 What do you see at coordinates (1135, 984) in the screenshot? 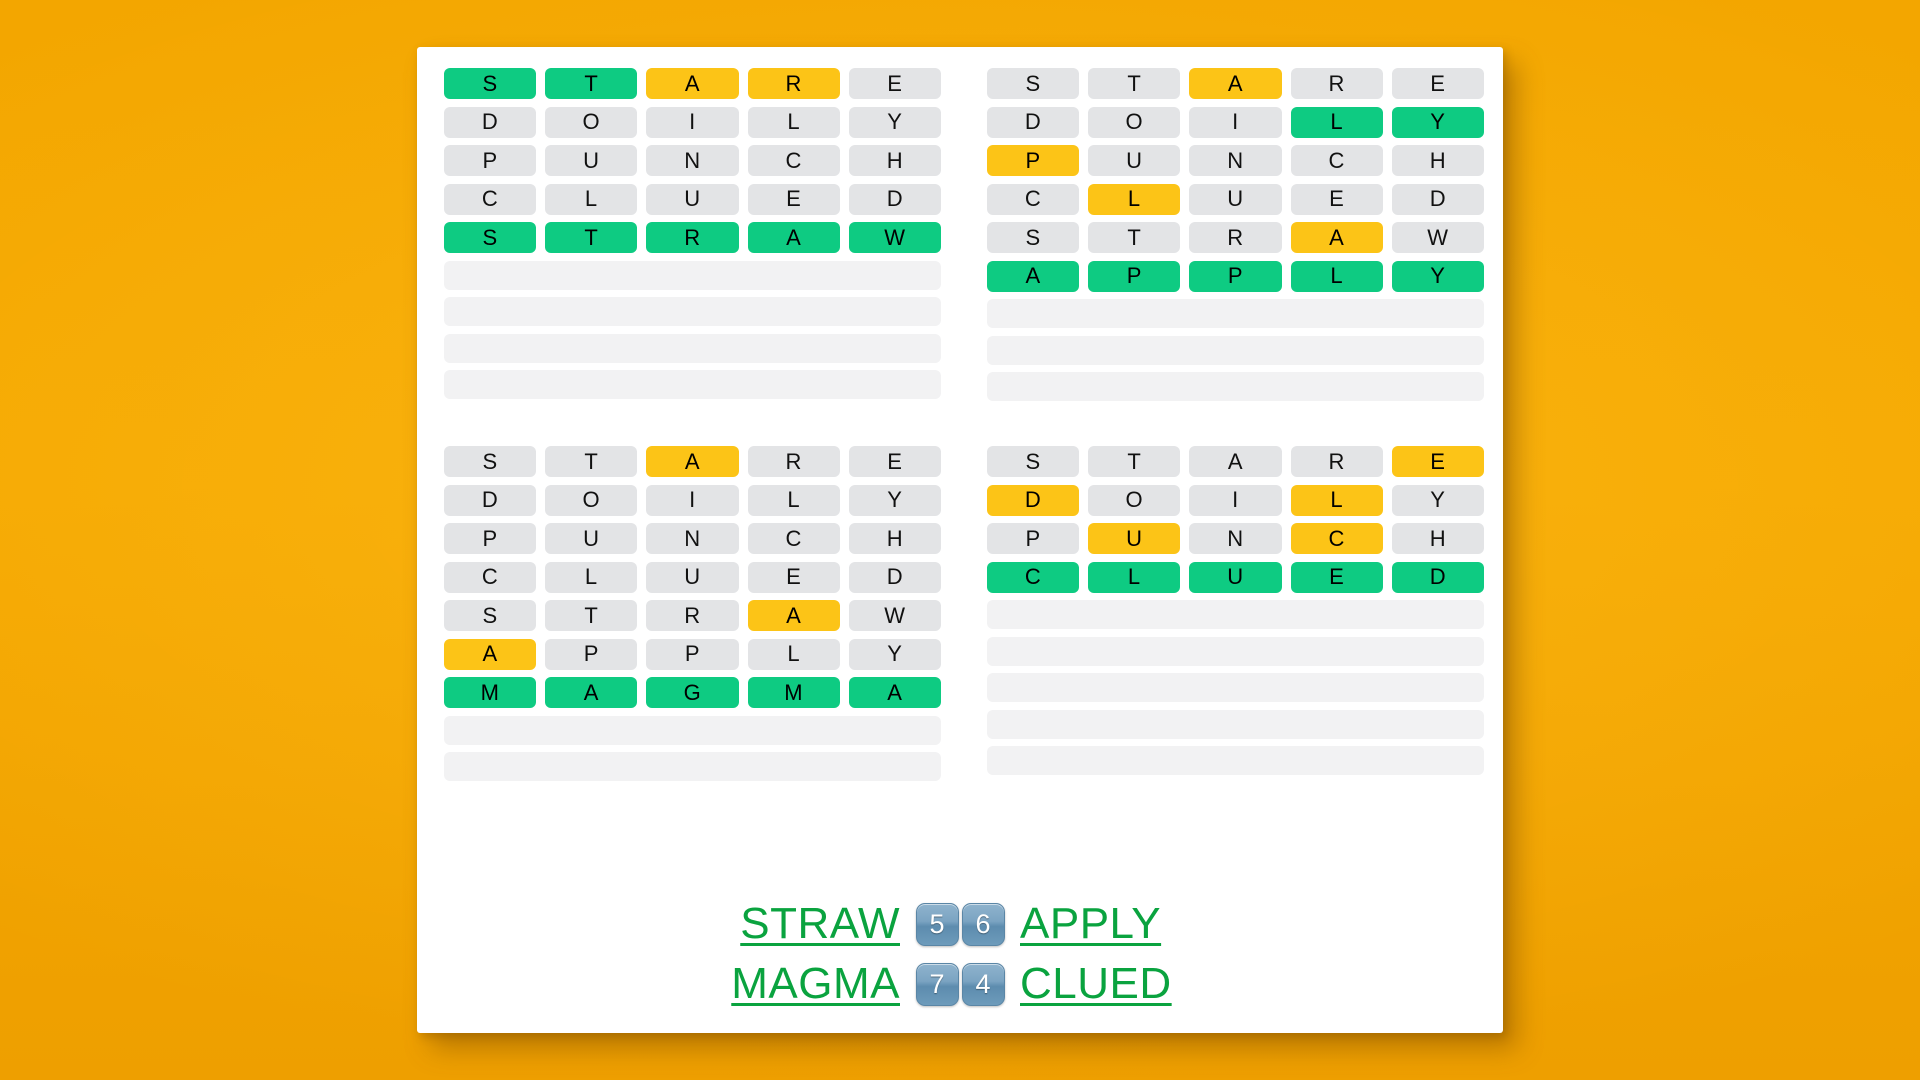
I see `answer-word-right: CLUED` at bounding box center [1135, 984].